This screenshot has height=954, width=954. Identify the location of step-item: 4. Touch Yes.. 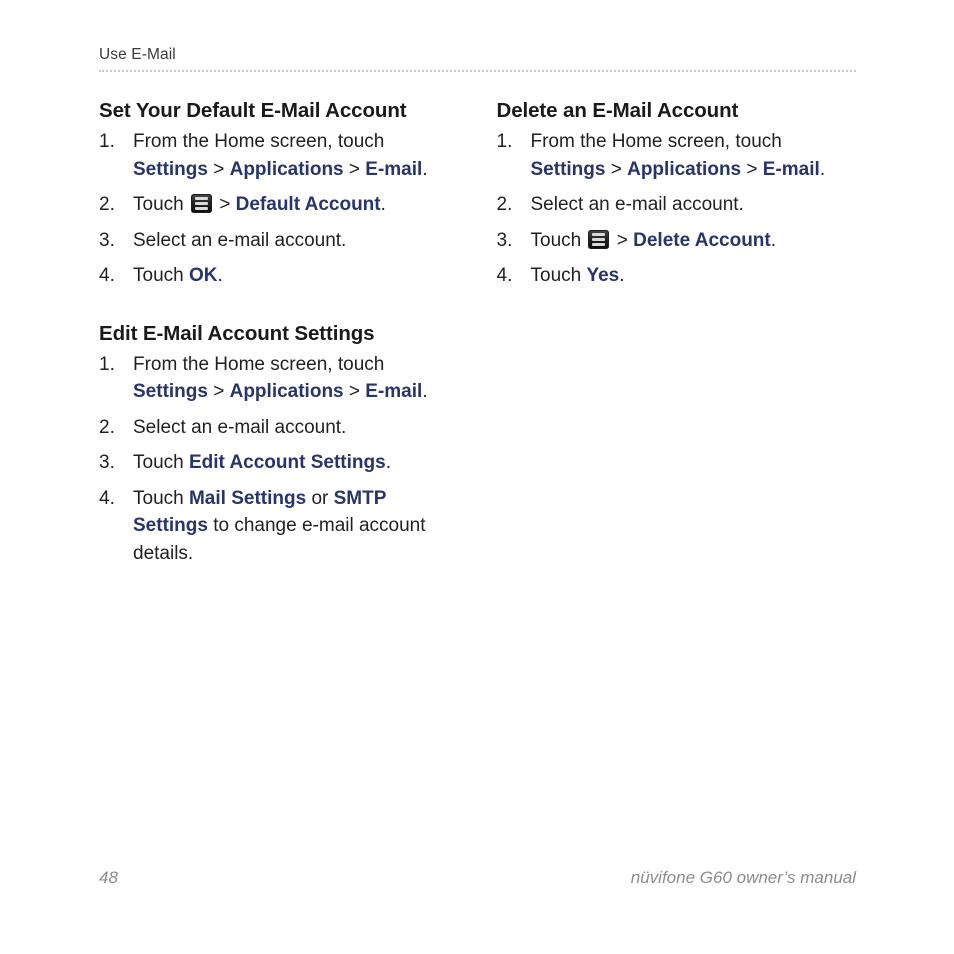
(677, 276).